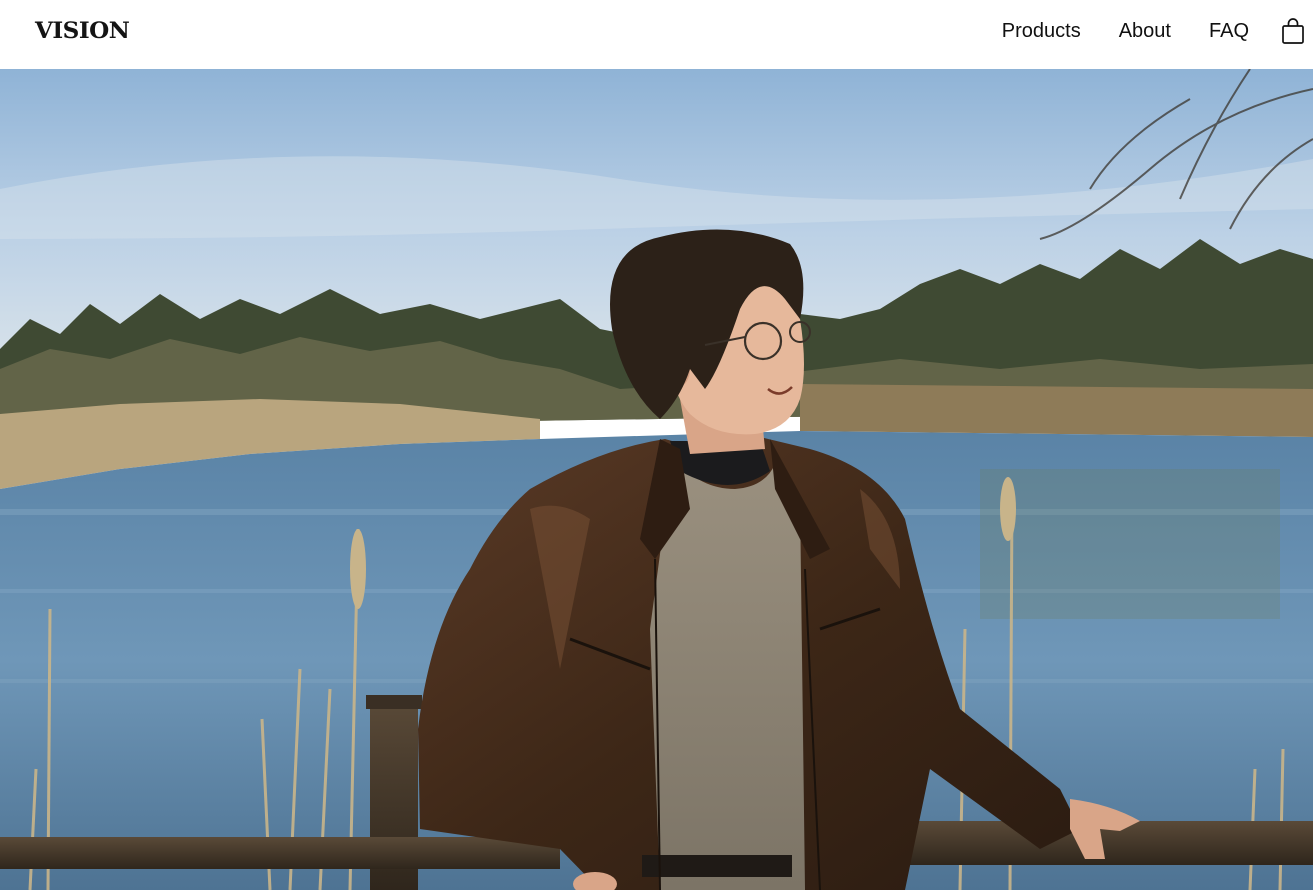  I want to click on nav-link-faq: FAQ, so click(1229, 31).